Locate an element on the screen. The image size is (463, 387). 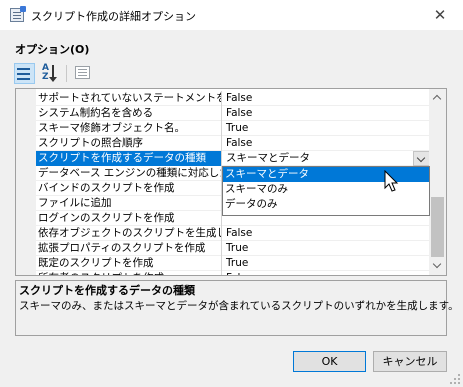
window-title: スクリプト作成の詳細オプション is located at coordinates (113, 16).